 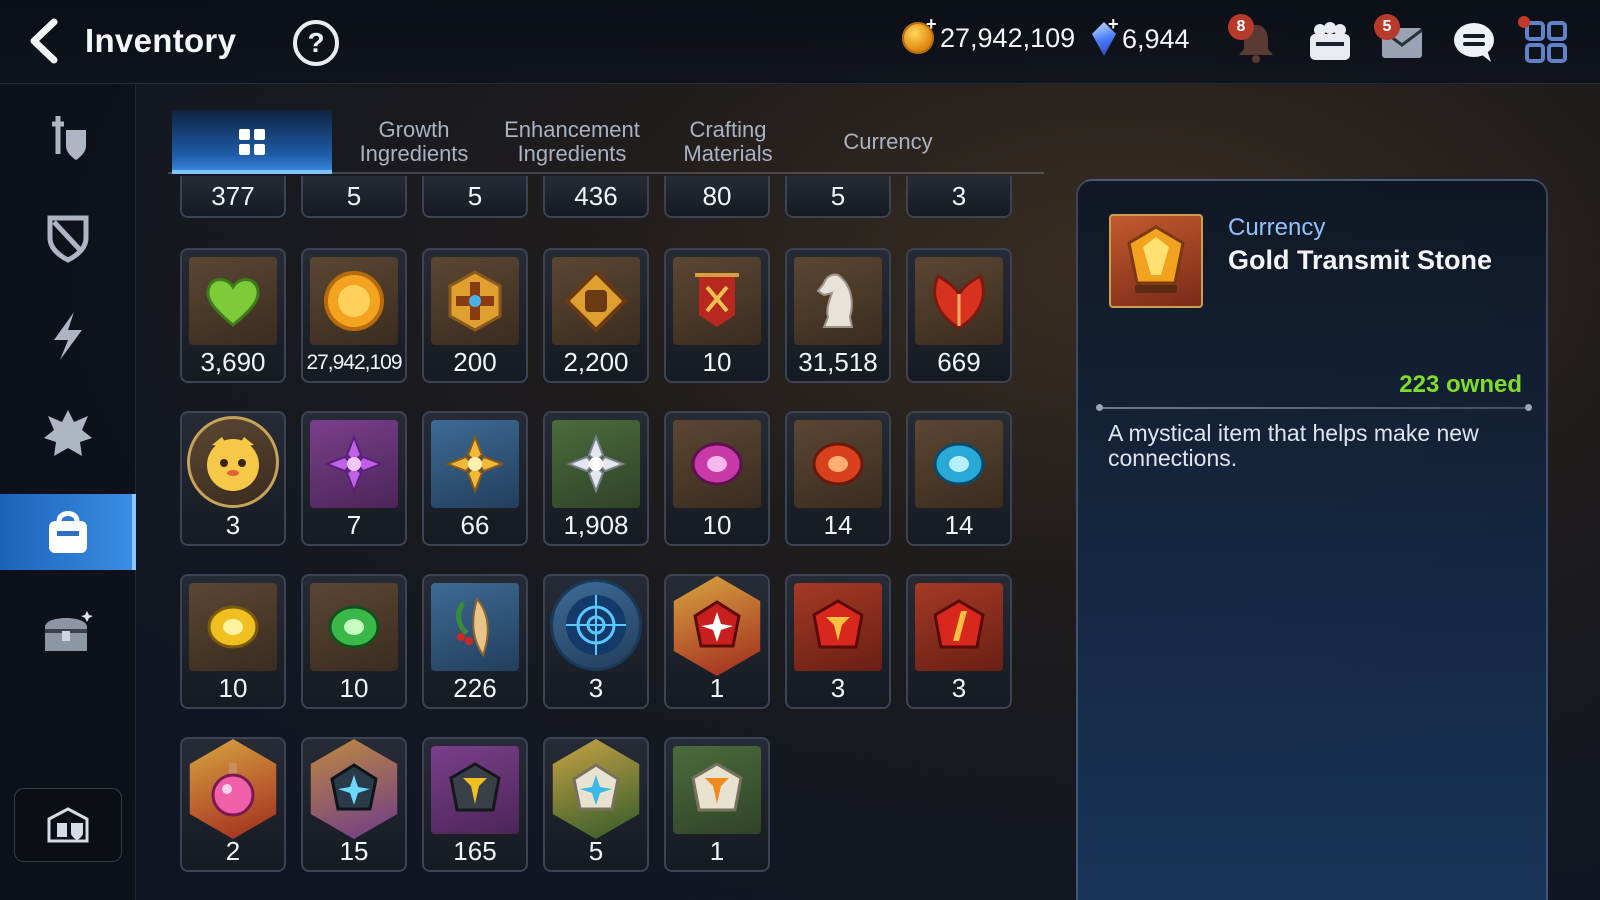 I want to click on tab-growth-ingredients: Growth Ingredients, so click(x=414, y=142).